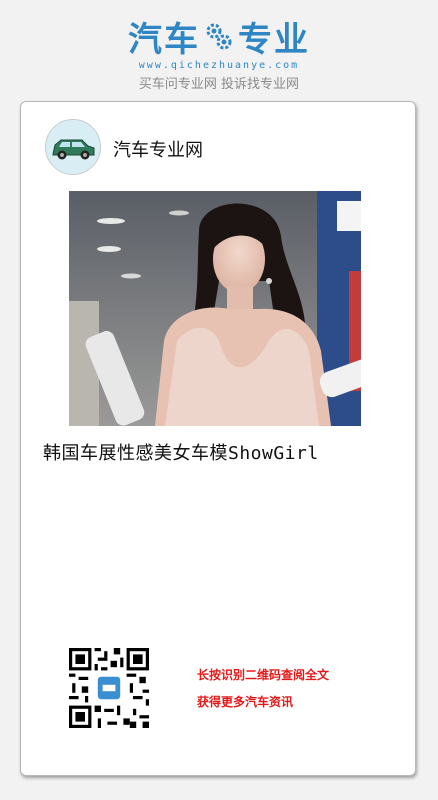  What do you see at coordinates (219, 84) in the screenshot?
I see `brand-slogan: 买车问专业网 投诉找专业网` at bounding box center [219, 84].